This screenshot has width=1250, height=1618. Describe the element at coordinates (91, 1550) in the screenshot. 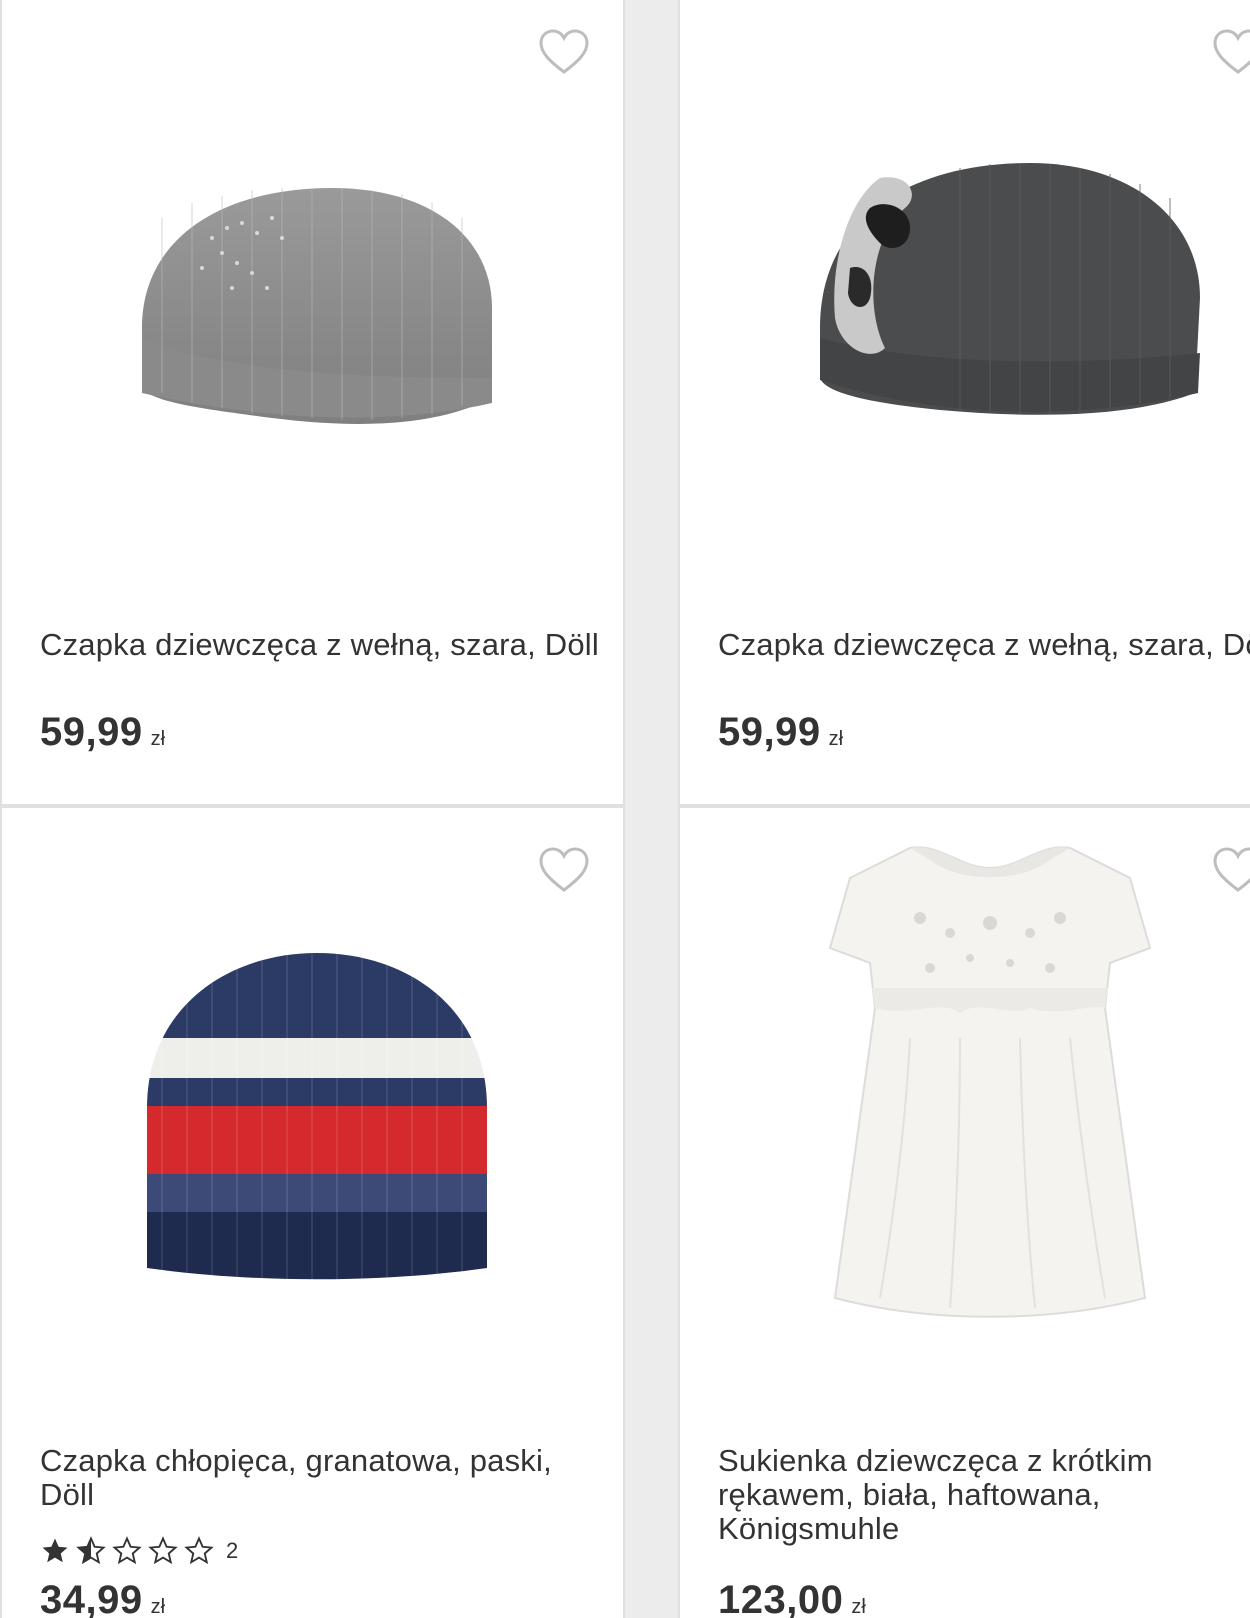

I see `star-half-icon` at that location.